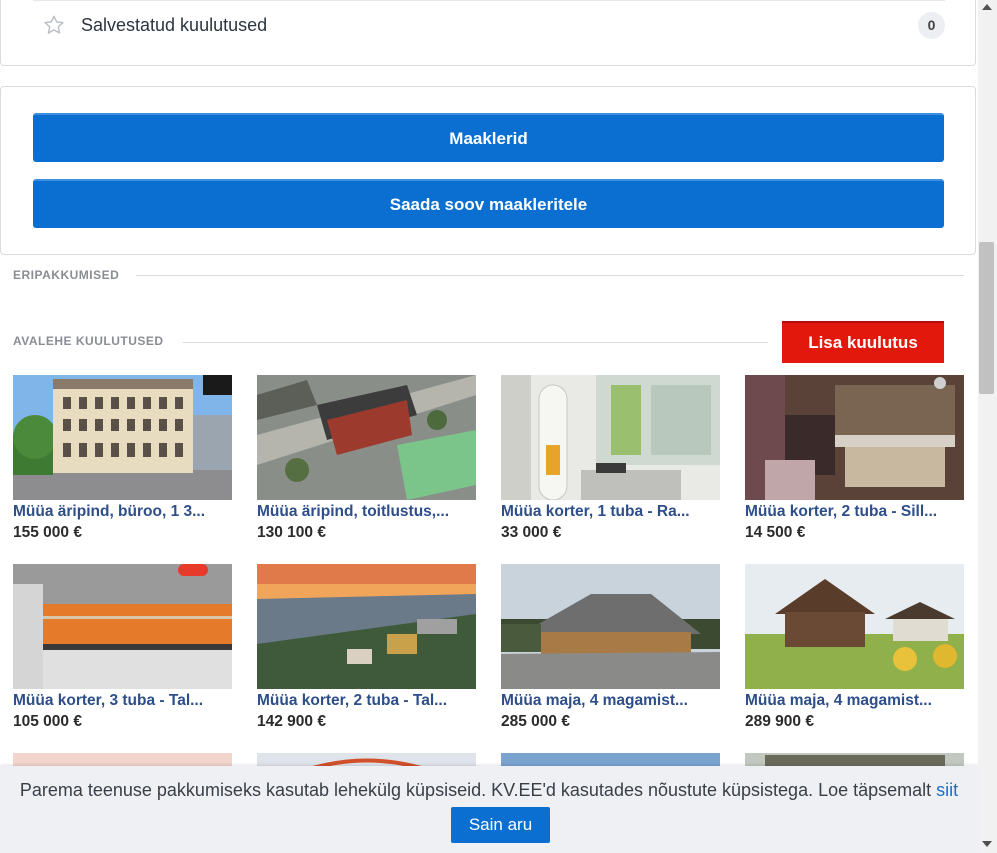 Image resolution: width=997 pixels, height=853 pixels. I want to click on saved-count-badge: 0, so click(931, 25).